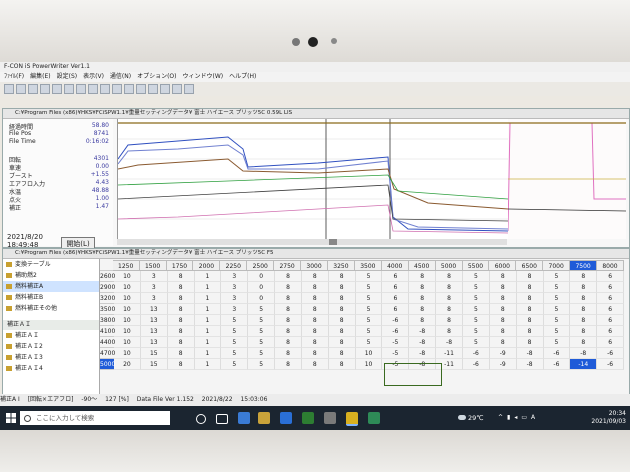  I want to click on tree-item: 燃料補正その他, so click(51, 308).